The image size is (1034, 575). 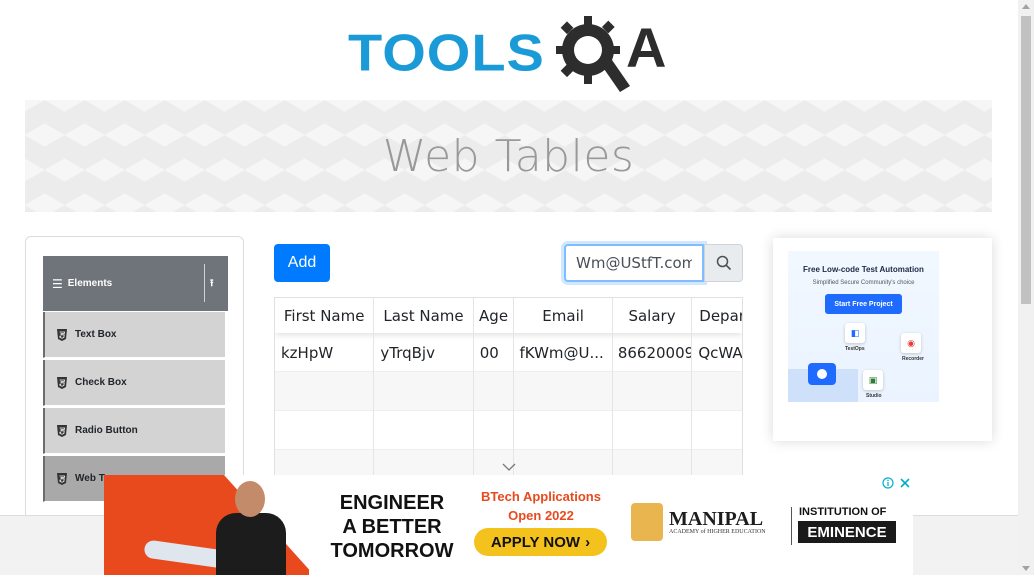 I want to click on sidebar-item-text-box: Text Box, so click(x=134, y=335).